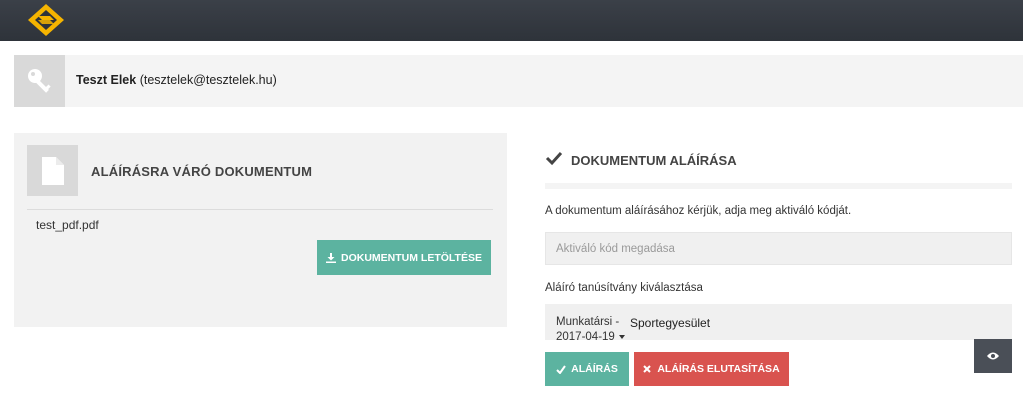 The width and height of the screenshot is (1023, 406). I want to click on user-identity: Teszt Elek (tesztelek@tesztelek.hu), so click(176, 80).